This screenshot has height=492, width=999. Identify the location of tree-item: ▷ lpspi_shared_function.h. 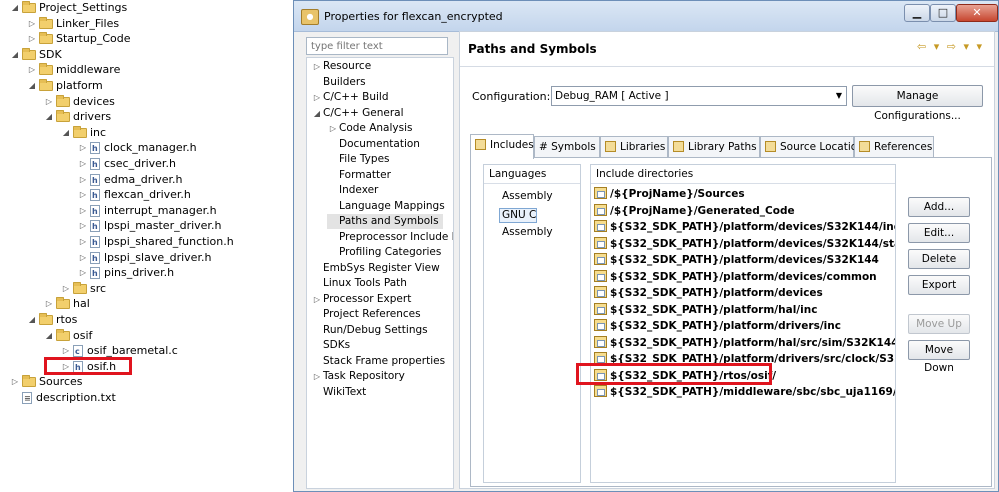
(156, 242).